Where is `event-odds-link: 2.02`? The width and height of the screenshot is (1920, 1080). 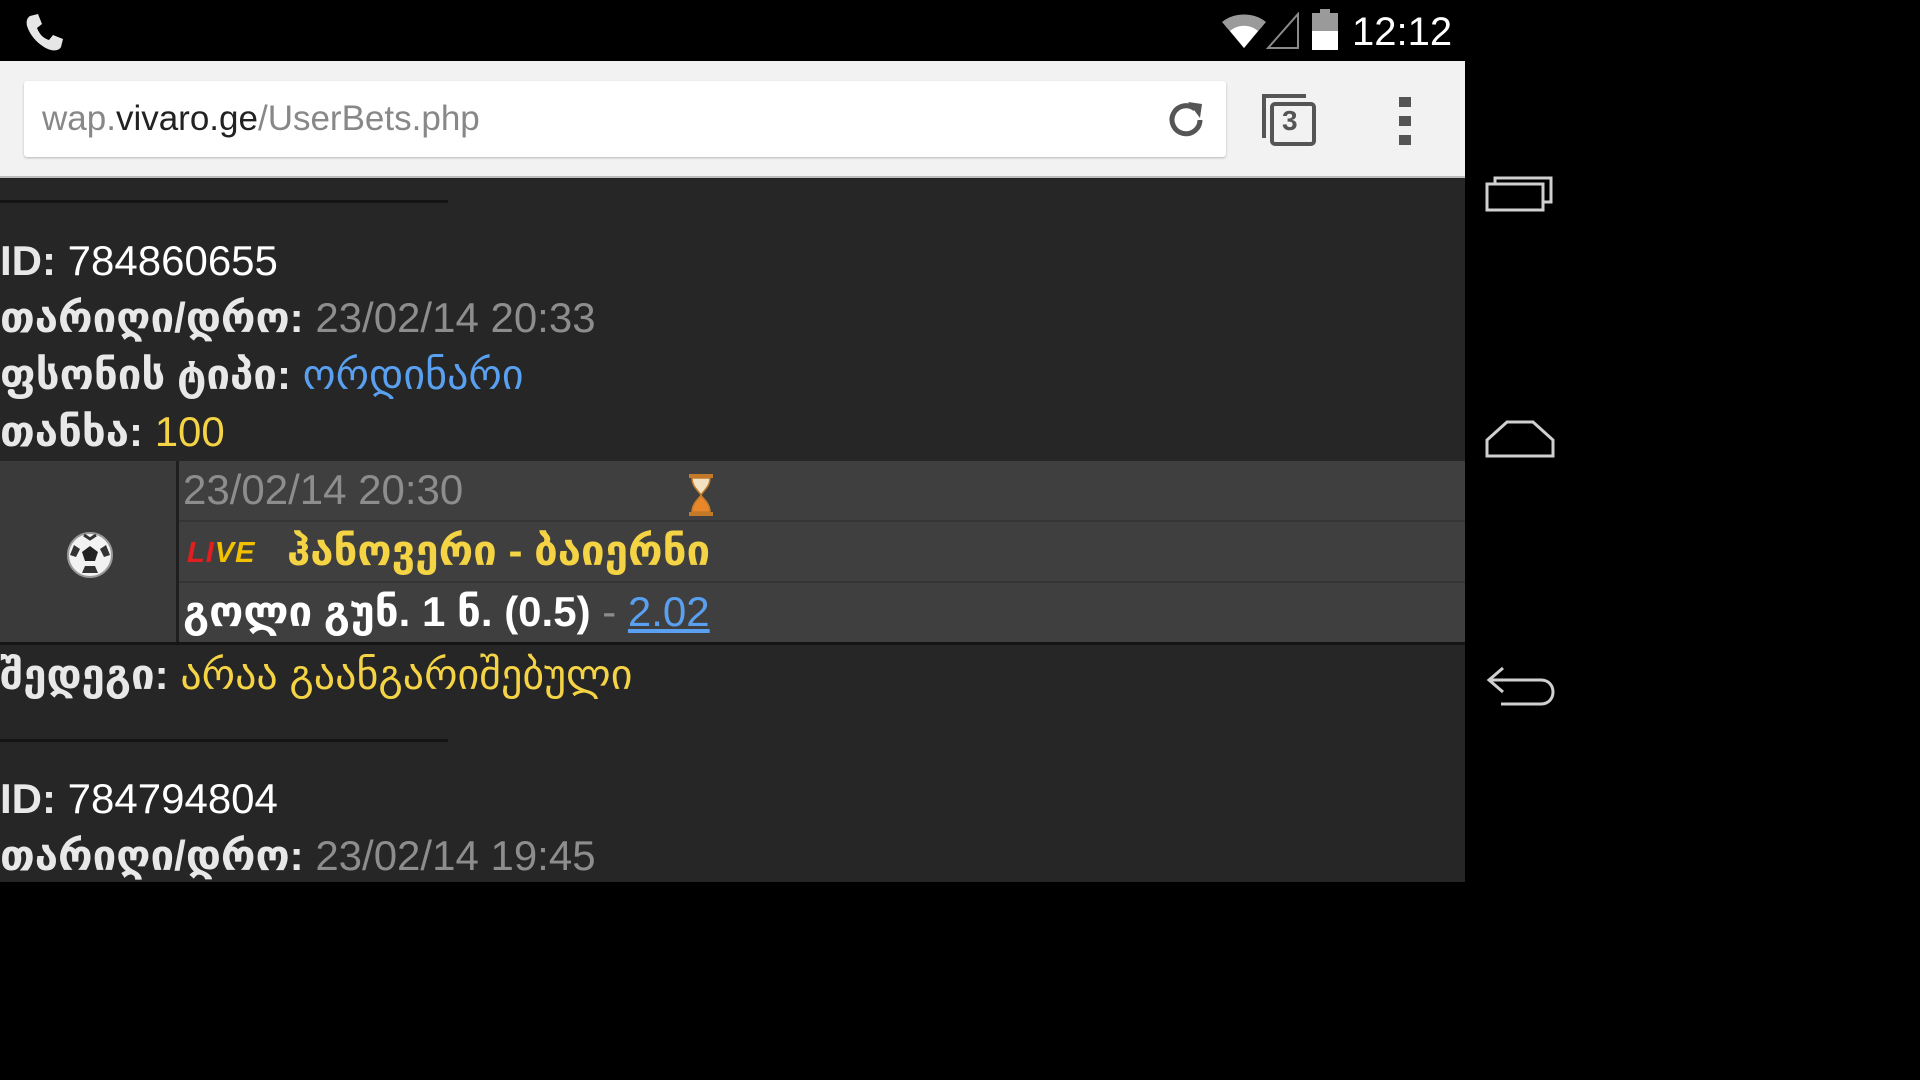 event-odds-link: 2.02 is located at coordinates (669, 611).